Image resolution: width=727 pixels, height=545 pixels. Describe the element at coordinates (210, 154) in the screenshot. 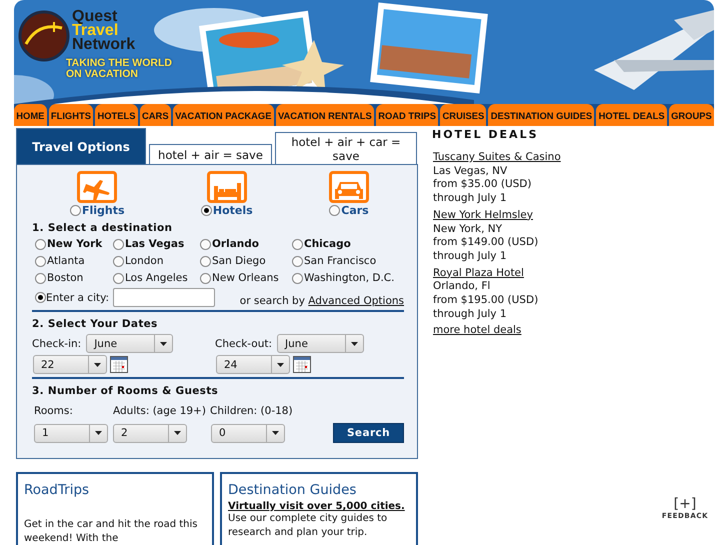

I see `tab: hotel + air = save` at that location.